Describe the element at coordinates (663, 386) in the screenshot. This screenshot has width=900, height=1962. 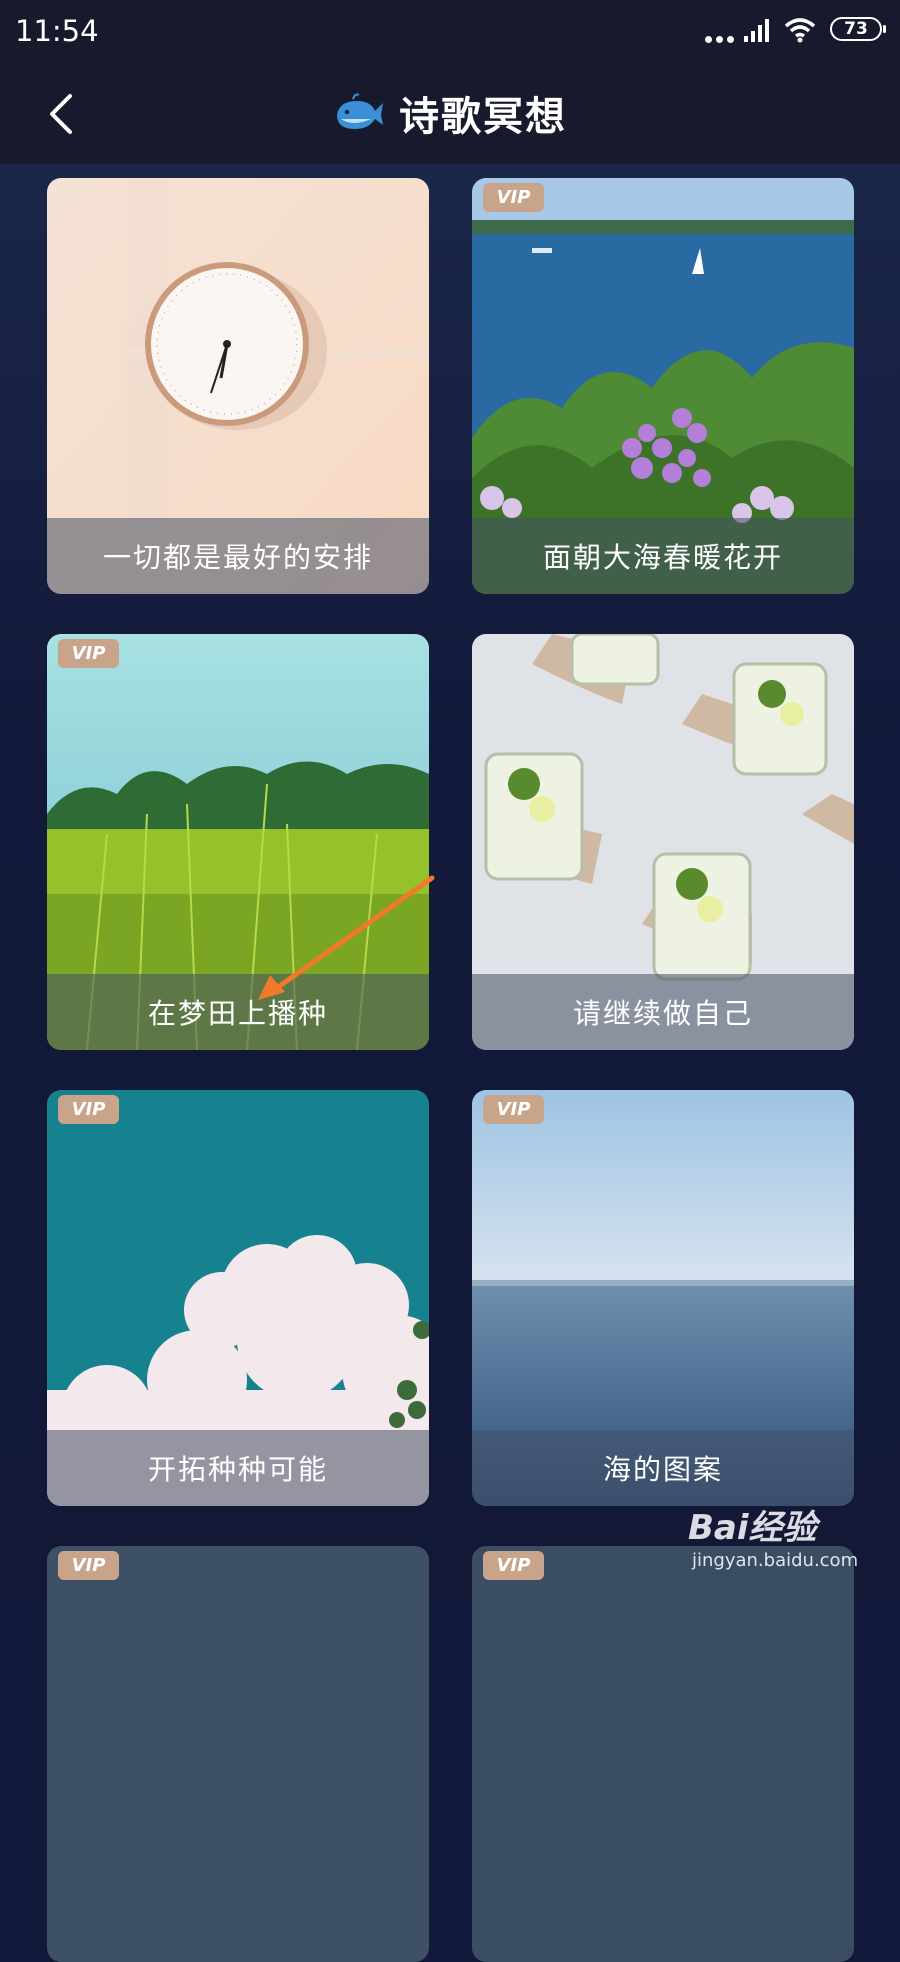
I see `poem-card: VIP 面朝大海春暖花开` at that location.